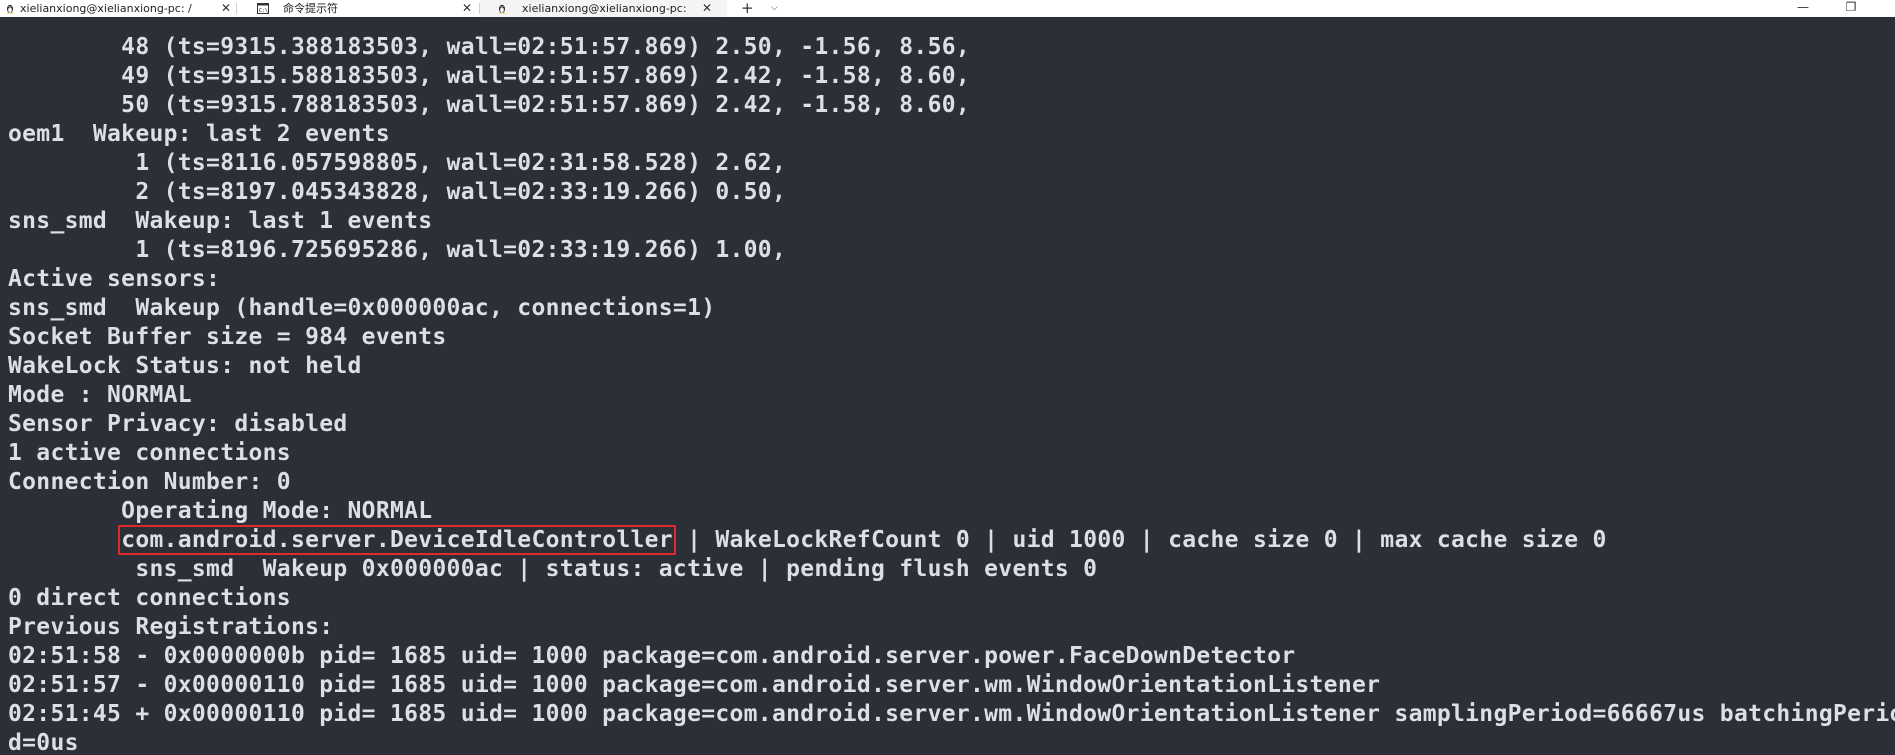  Describe the element at coordinates (178, 424) in the screenshot. I see `terminal-line: Sensor Privacy: disabled` at that location.